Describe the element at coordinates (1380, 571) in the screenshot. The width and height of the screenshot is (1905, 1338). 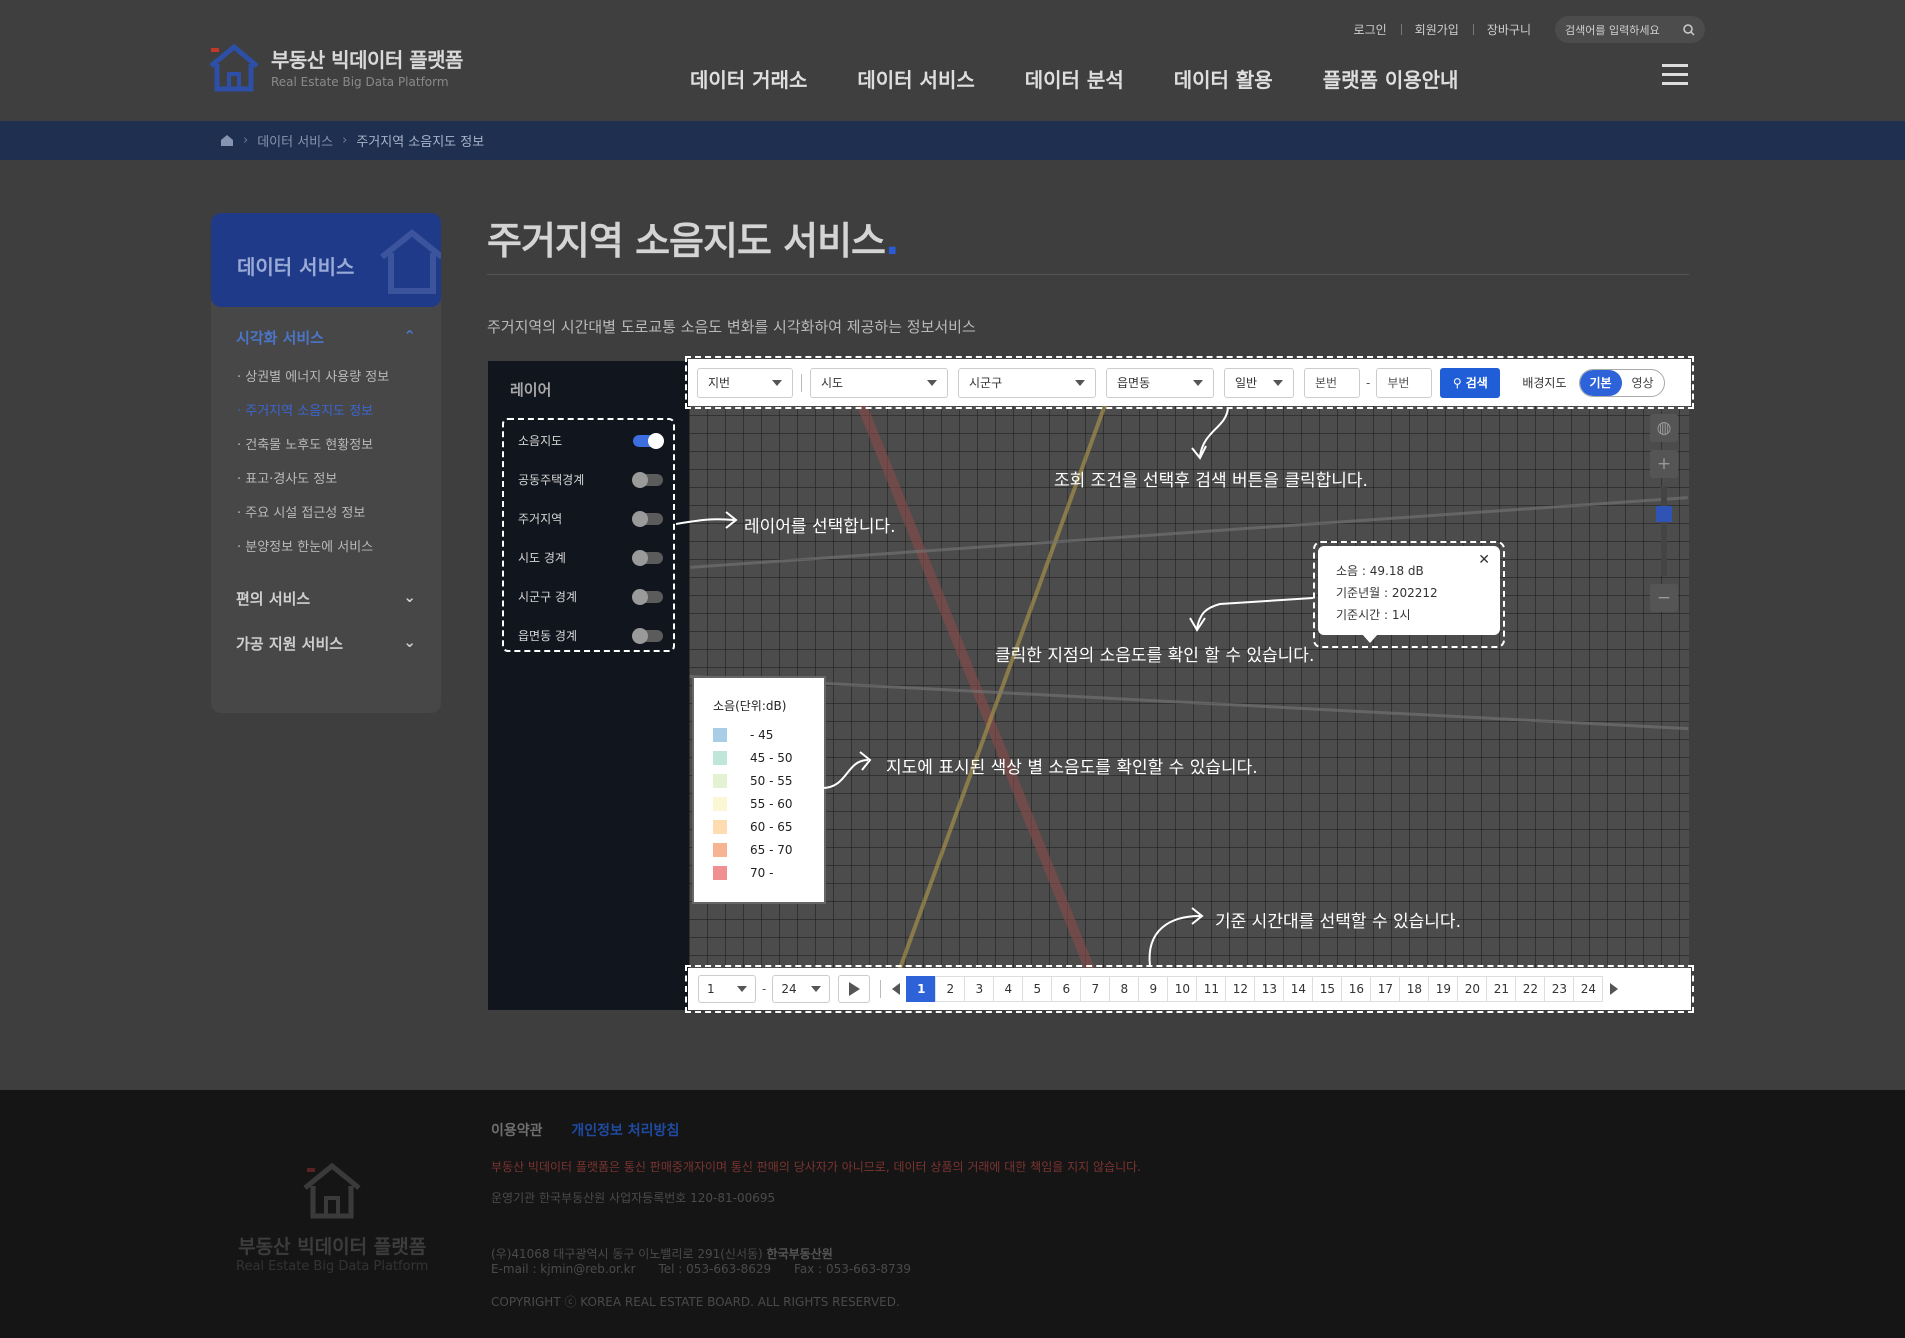
I see `popup-noise-value: 소음 : 49.18 dB` at that location.